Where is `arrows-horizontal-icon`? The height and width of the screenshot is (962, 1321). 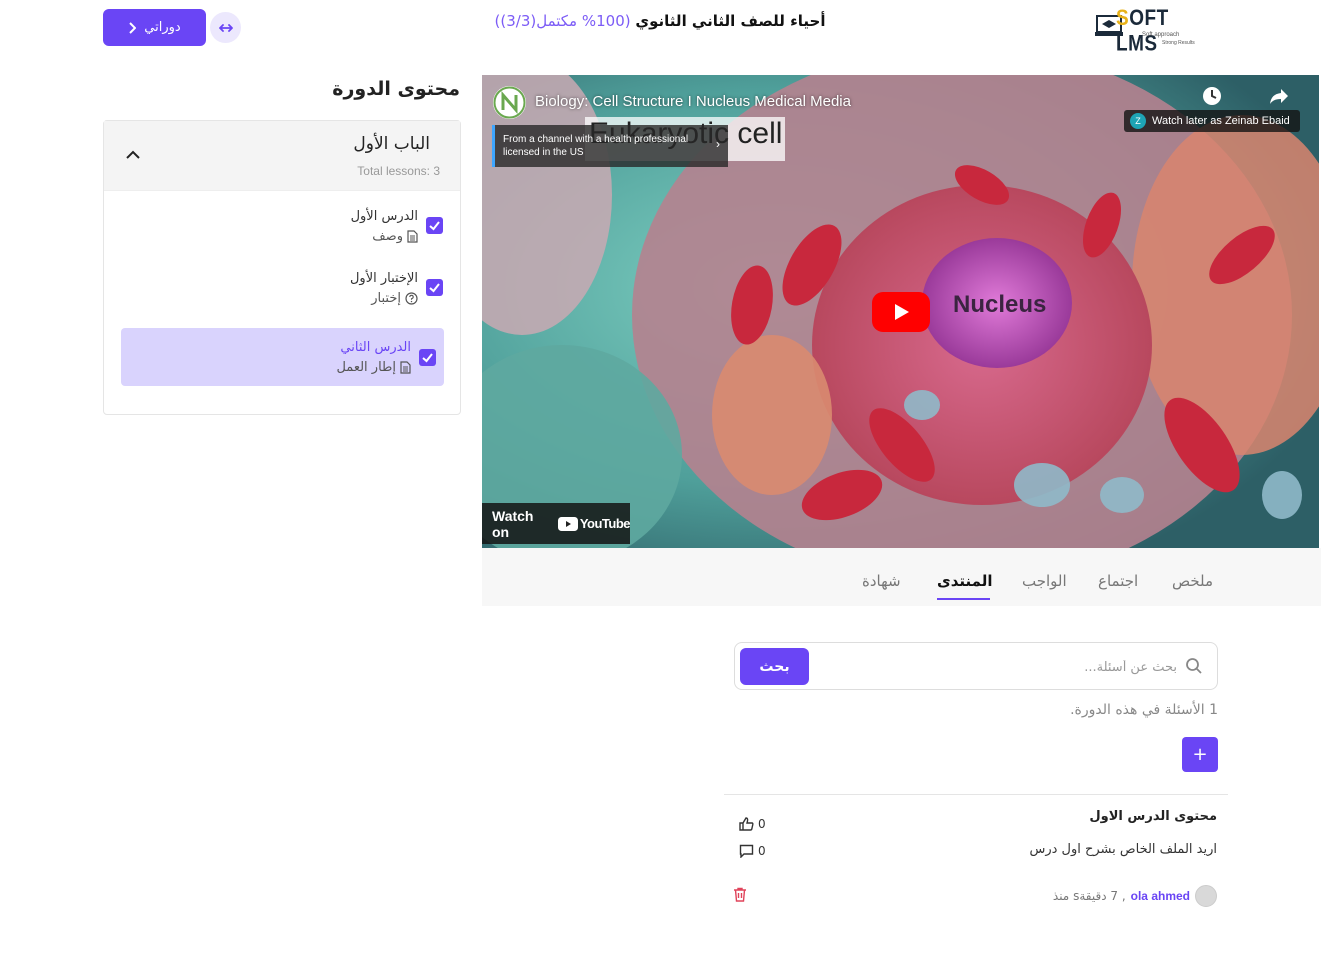 arrows-horizontal-icon is located at coordinates (225, 27).